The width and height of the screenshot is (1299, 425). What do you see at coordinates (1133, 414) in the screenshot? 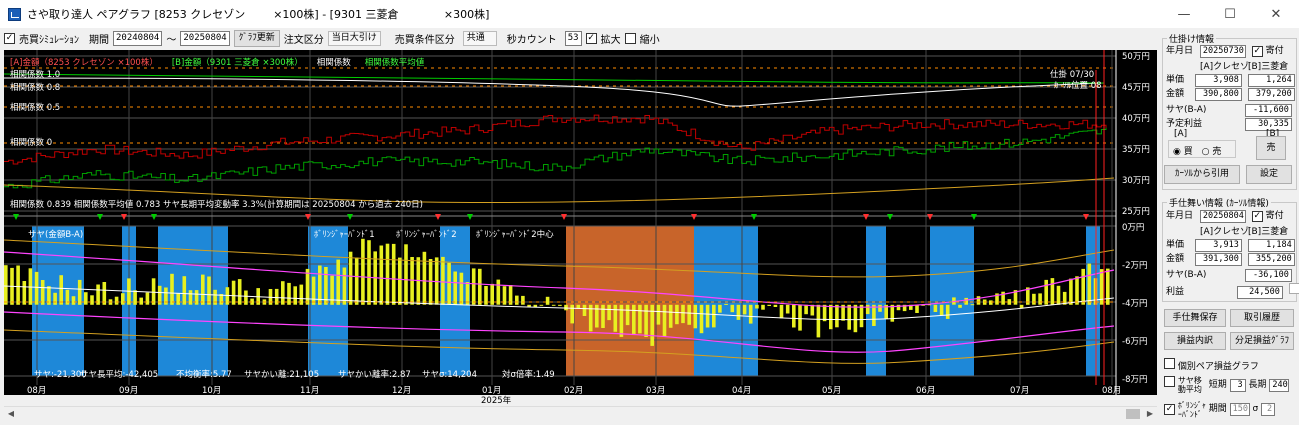
I see `scroll-thumb` at bounding box center [1133, 414].